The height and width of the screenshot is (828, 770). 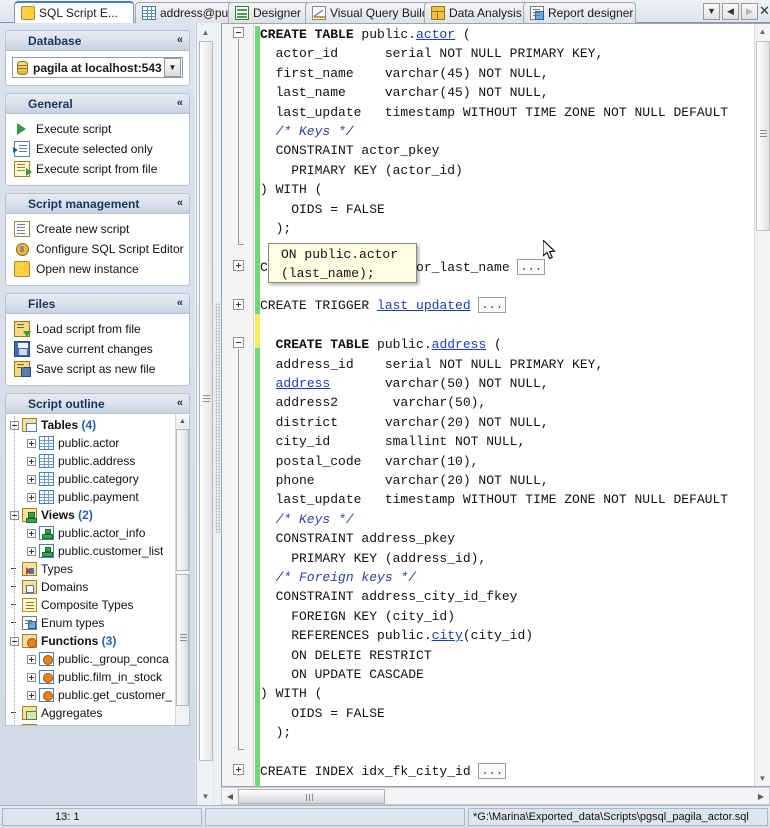 I want to click on outline-item-composite-types: Composite Types, so click(x=90, y=605).